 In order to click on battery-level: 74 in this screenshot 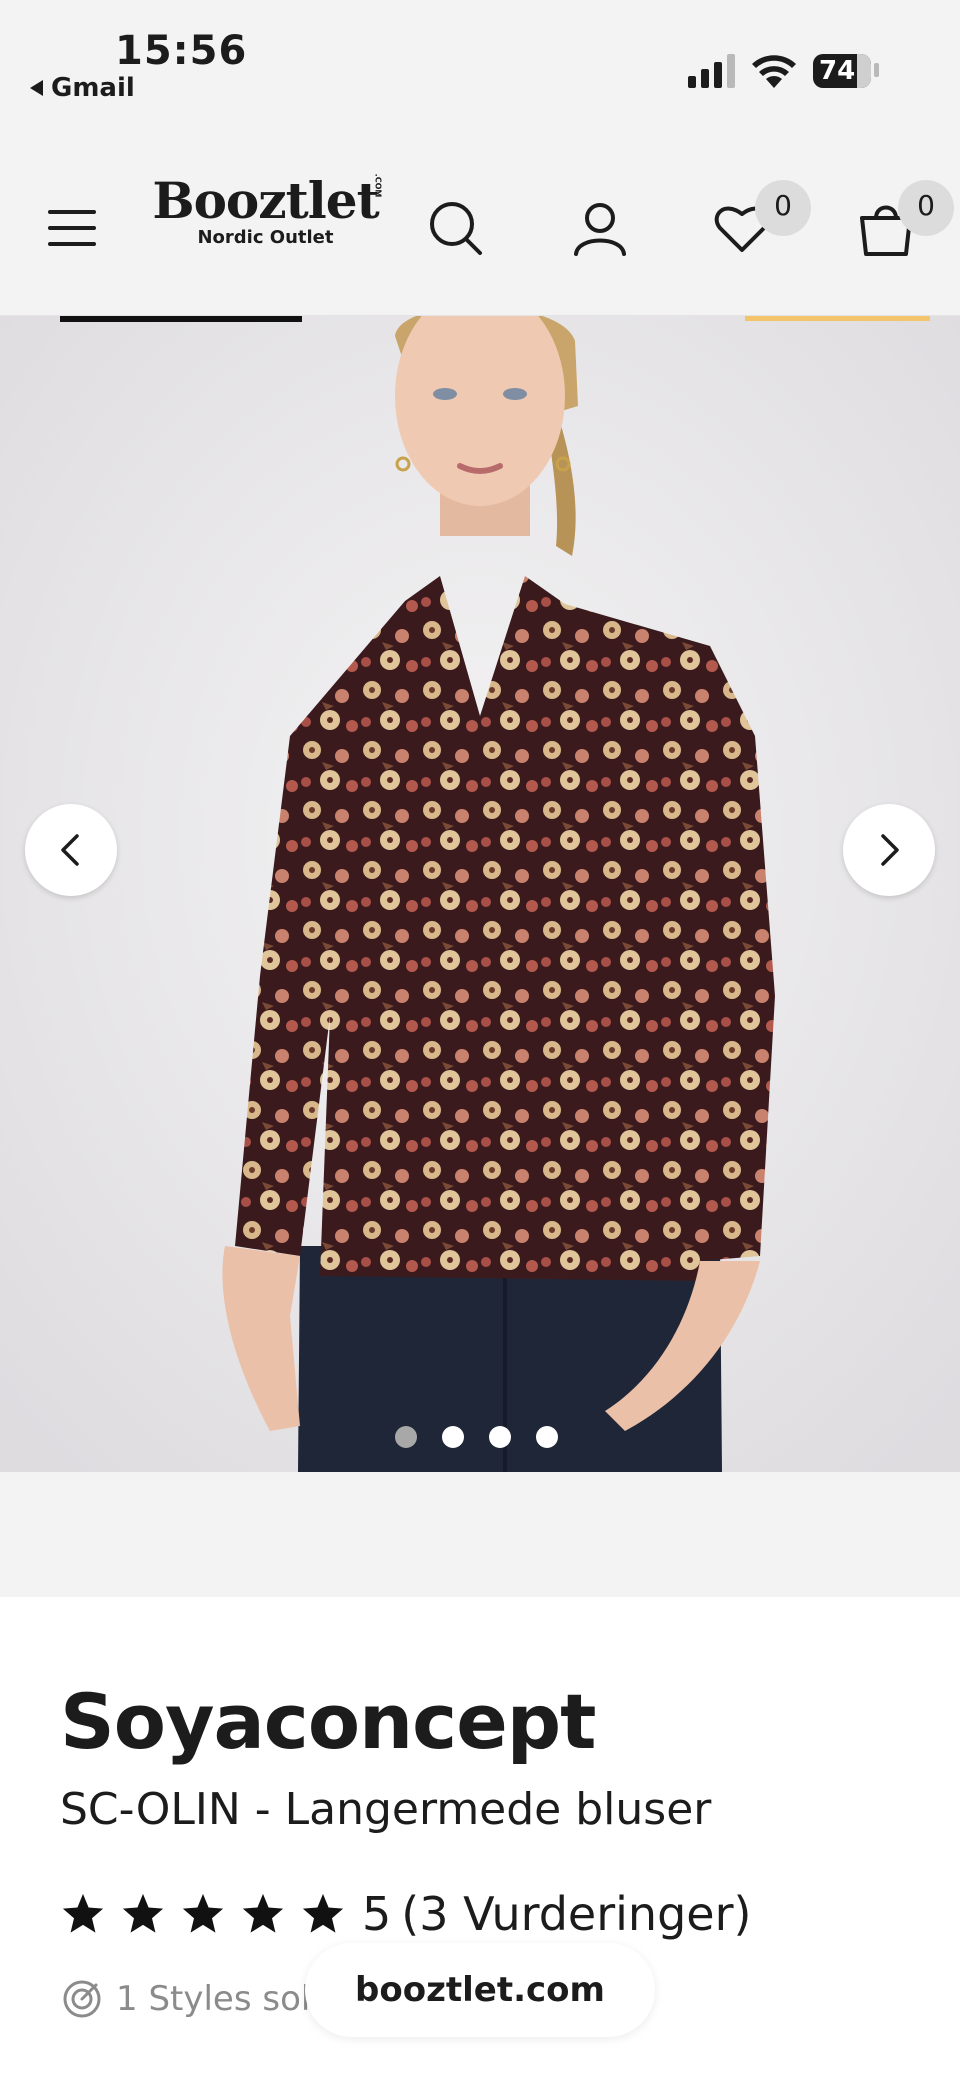, I will do `click(837, 71)`.